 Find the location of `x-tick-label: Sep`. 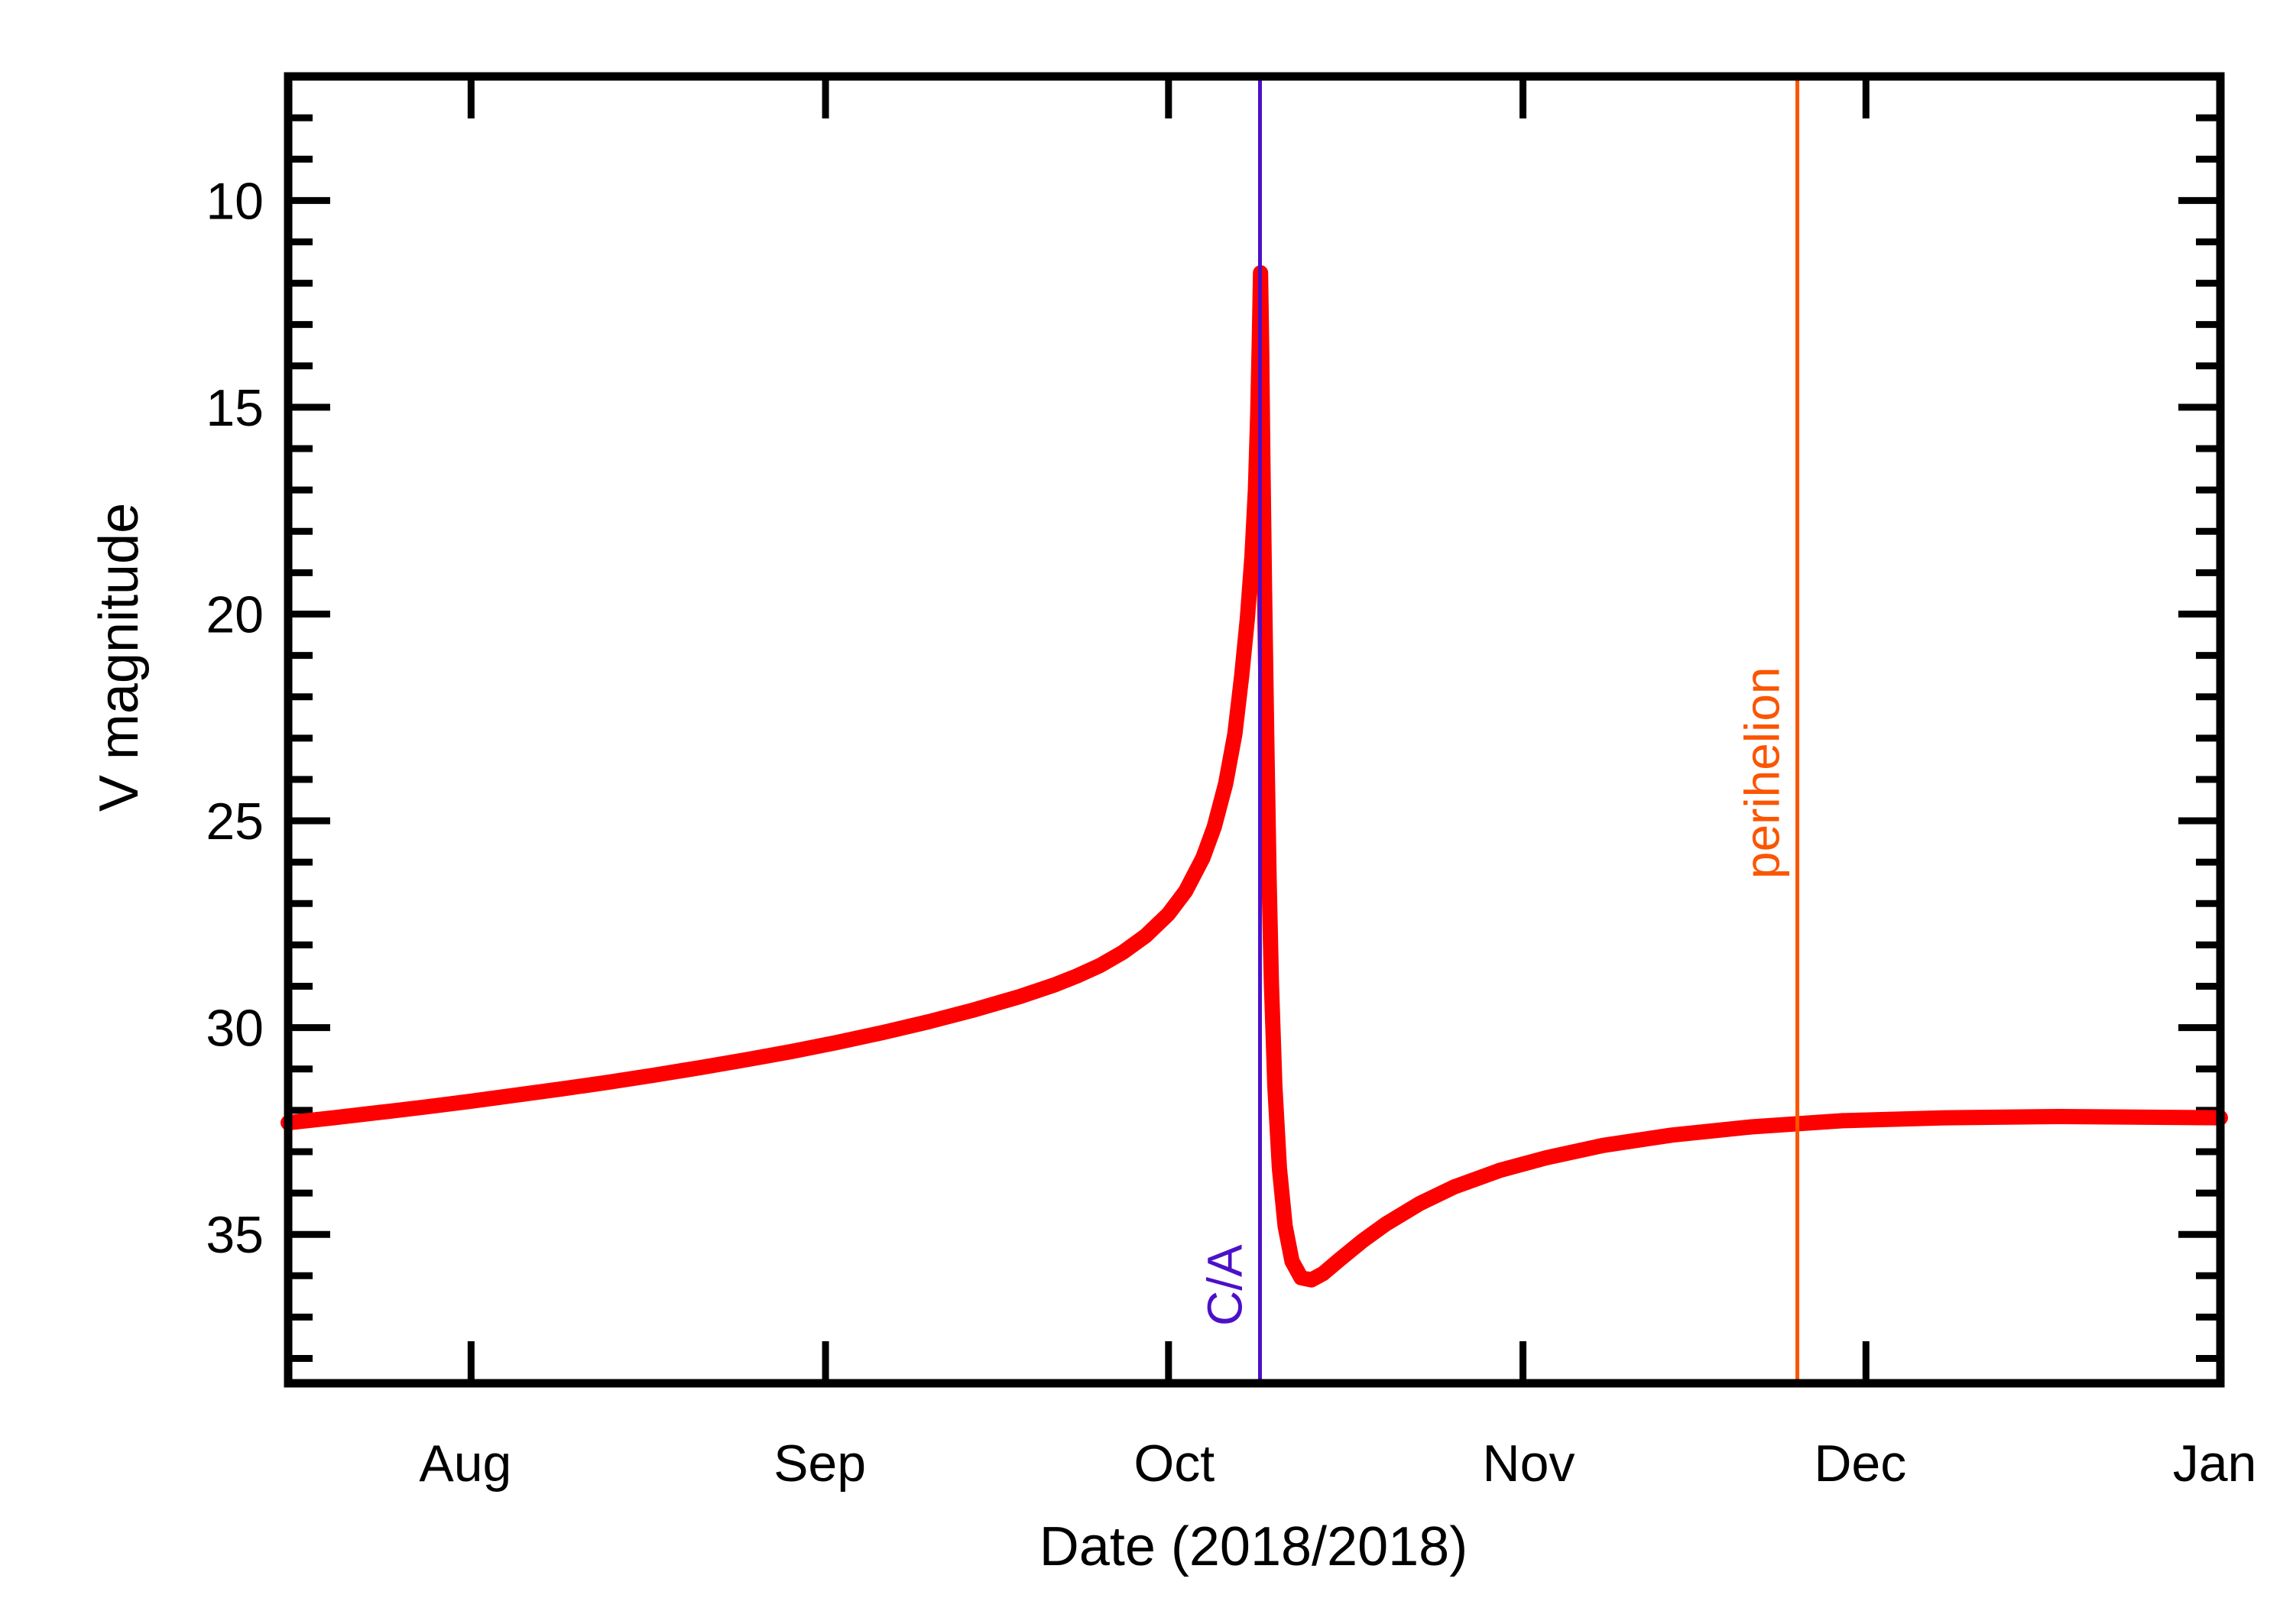

x-tick-label: Sep is located at coordinates (820, 1463).